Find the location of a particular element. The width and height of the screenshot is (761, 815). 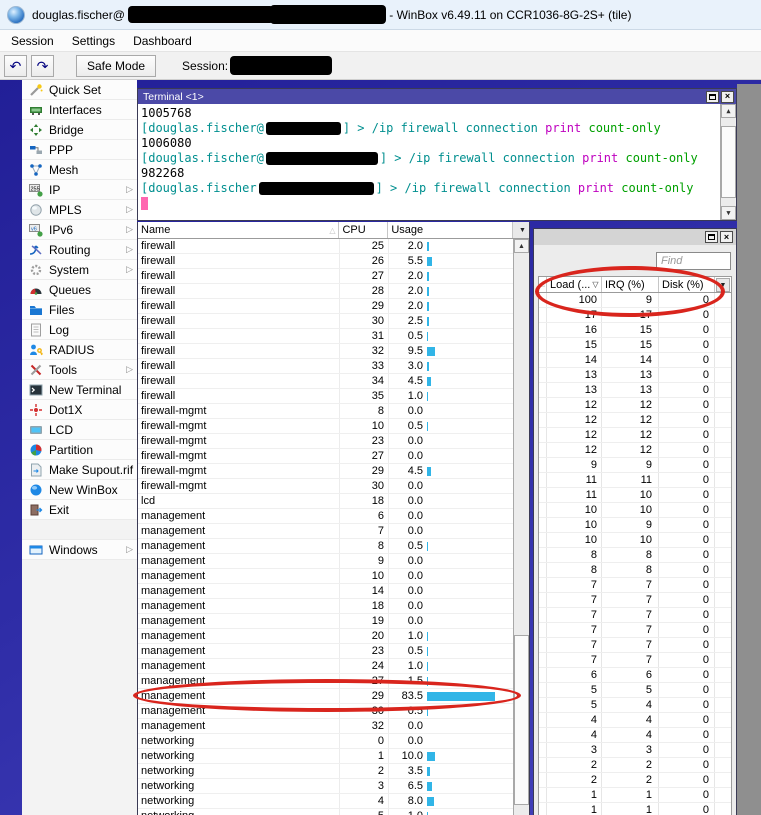

process-row: networking 2 3.5 is located at coordinates (326, 771).